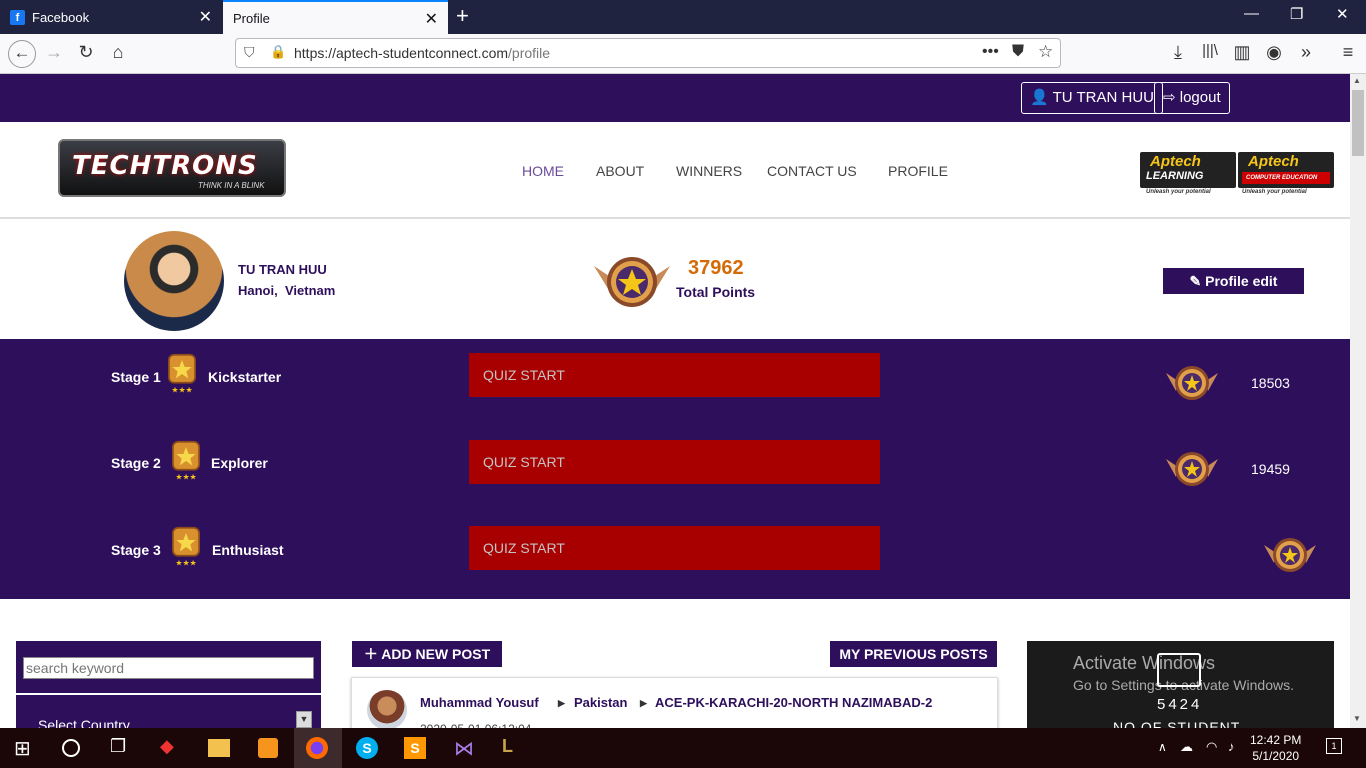 Image resolution: width=1366 pixels, height=768 pixels. What do you see at coordinates (1296, 14) in the screenshot?
I see `restore-icon: ❐` at bounding box center [1296, 14].